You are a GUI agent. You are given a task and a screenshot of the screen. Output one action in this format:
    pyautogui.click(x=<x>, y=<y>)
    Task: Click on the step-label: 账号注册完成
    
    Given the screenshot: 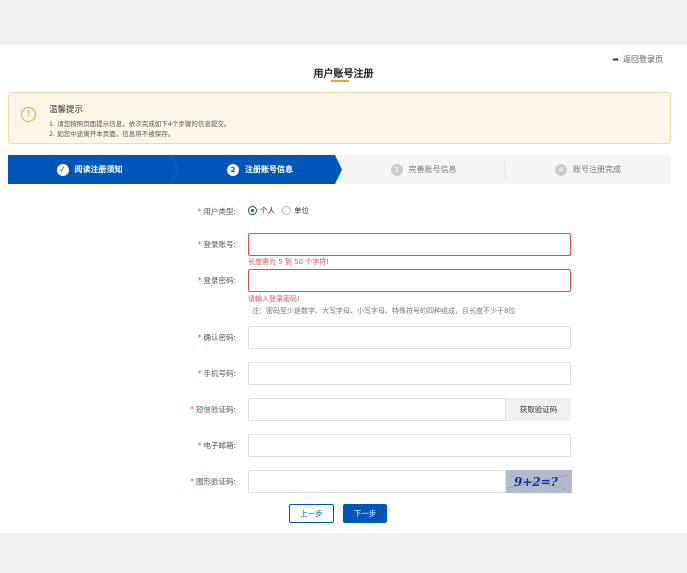 What is the action you would take?
    pyautogui.click(x=597, y=169)
    